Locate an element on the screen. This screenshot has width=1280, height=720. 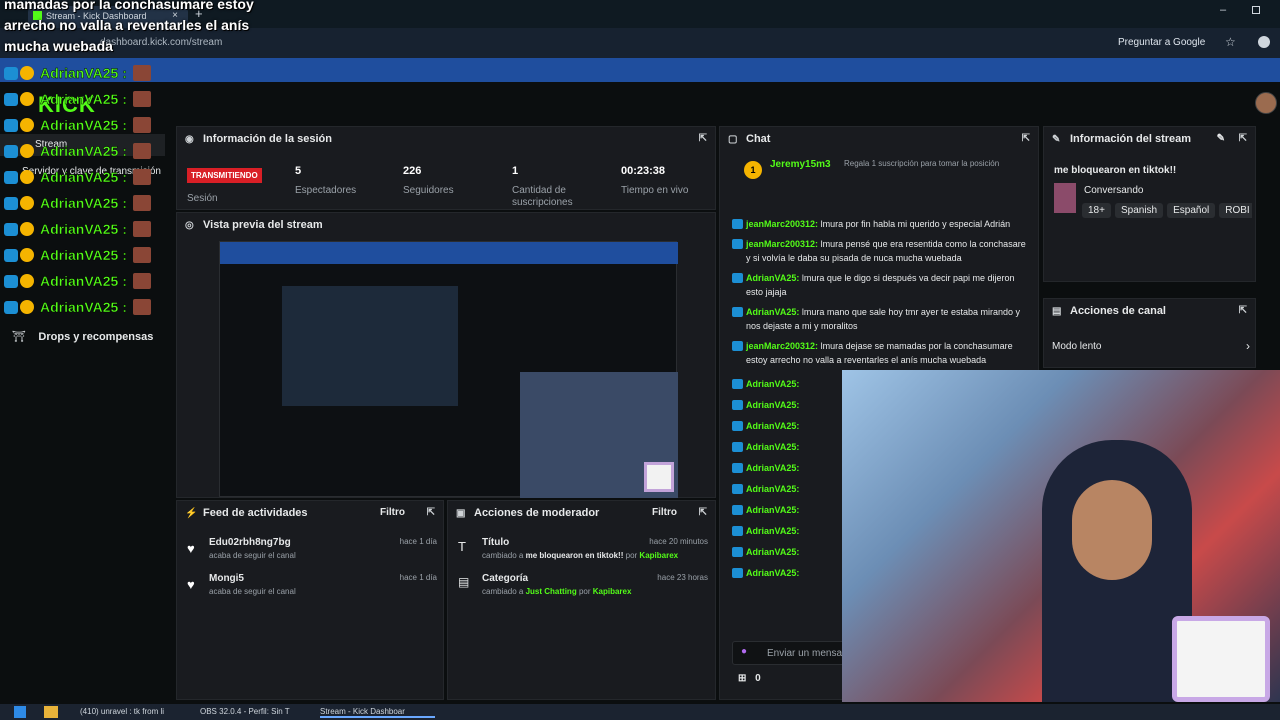
category-icon: ▤ is located at coordinates (464, 582).